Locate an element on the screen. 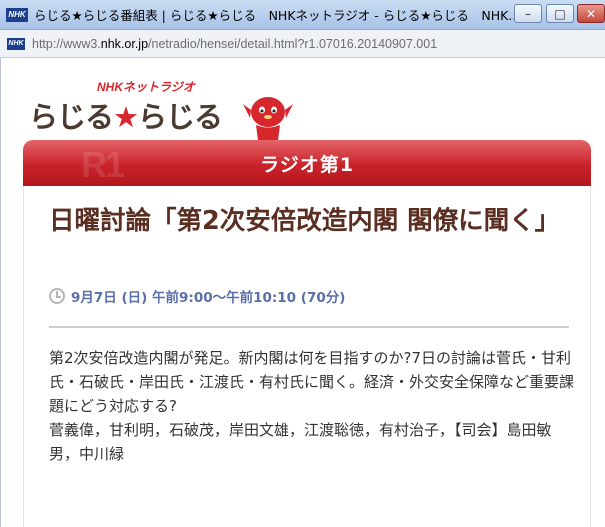 The height and width of the screenshot is (527, 605). radiru-logo: NHKネットラジオ らじる★らじる is located at coordinates (160, 111).